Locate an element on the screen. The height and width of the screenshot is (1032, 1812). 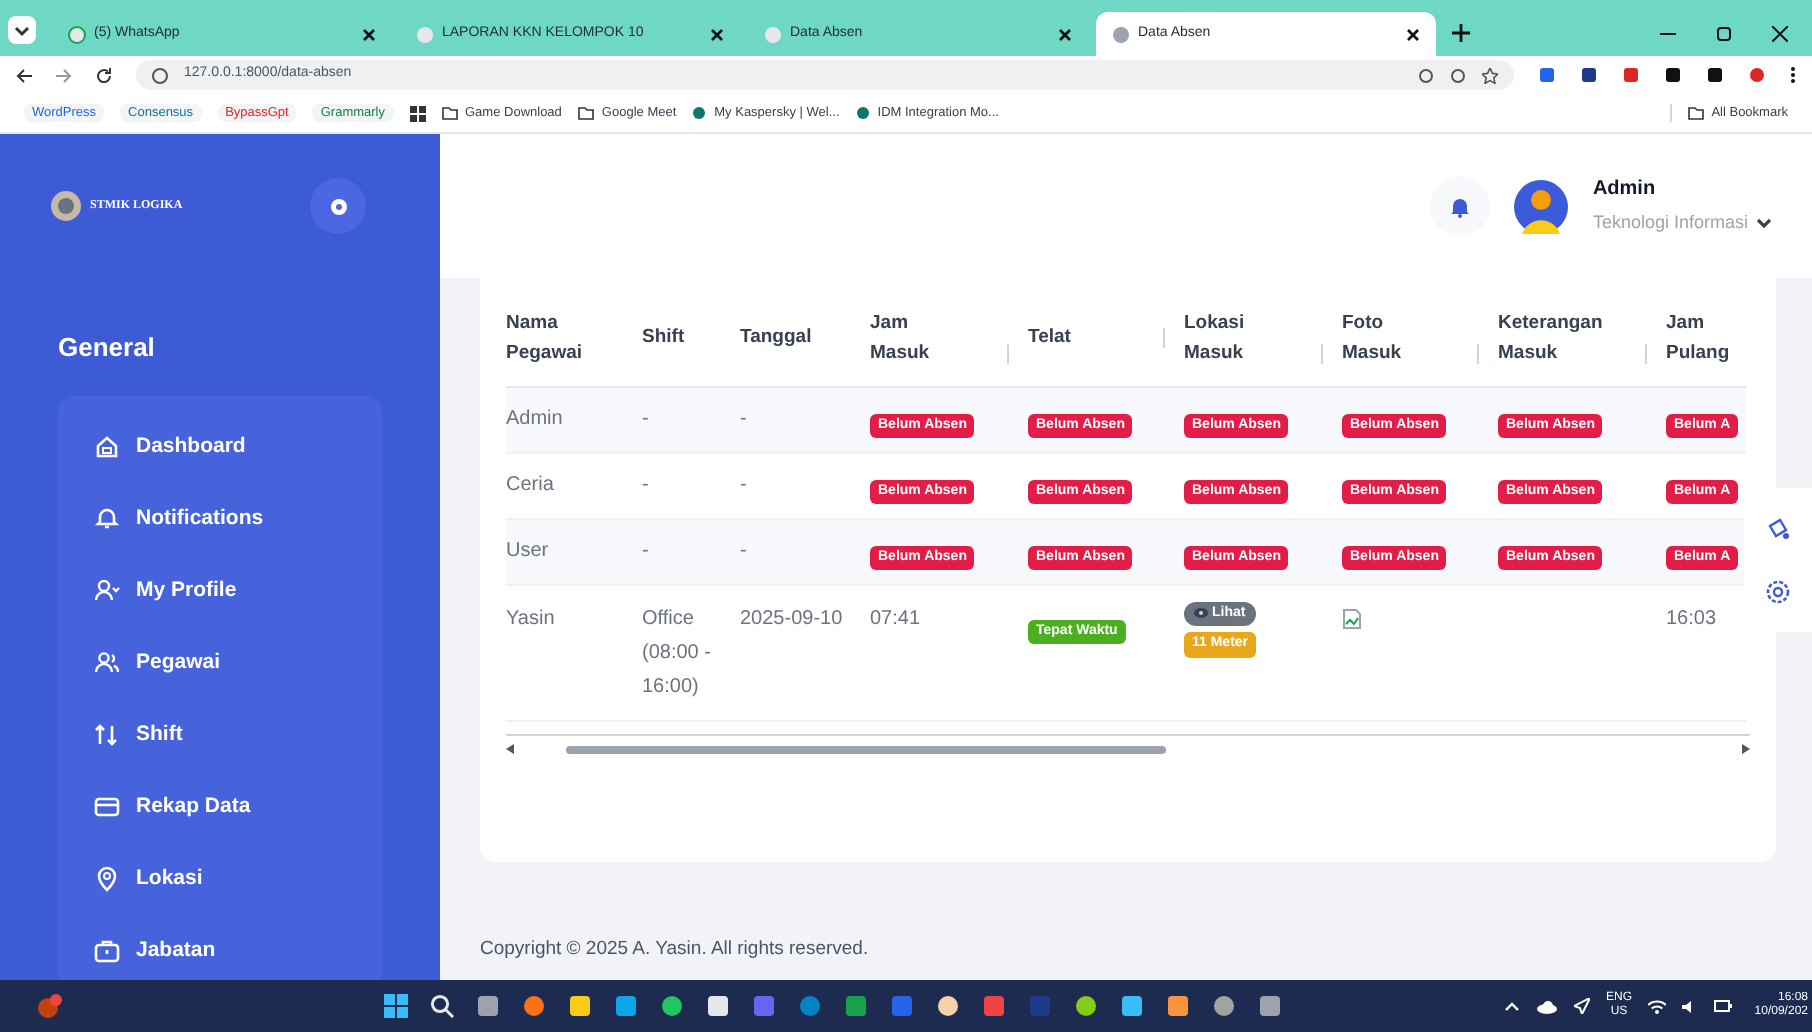
scrollbar-thumb is located at coordinates (866, 749).